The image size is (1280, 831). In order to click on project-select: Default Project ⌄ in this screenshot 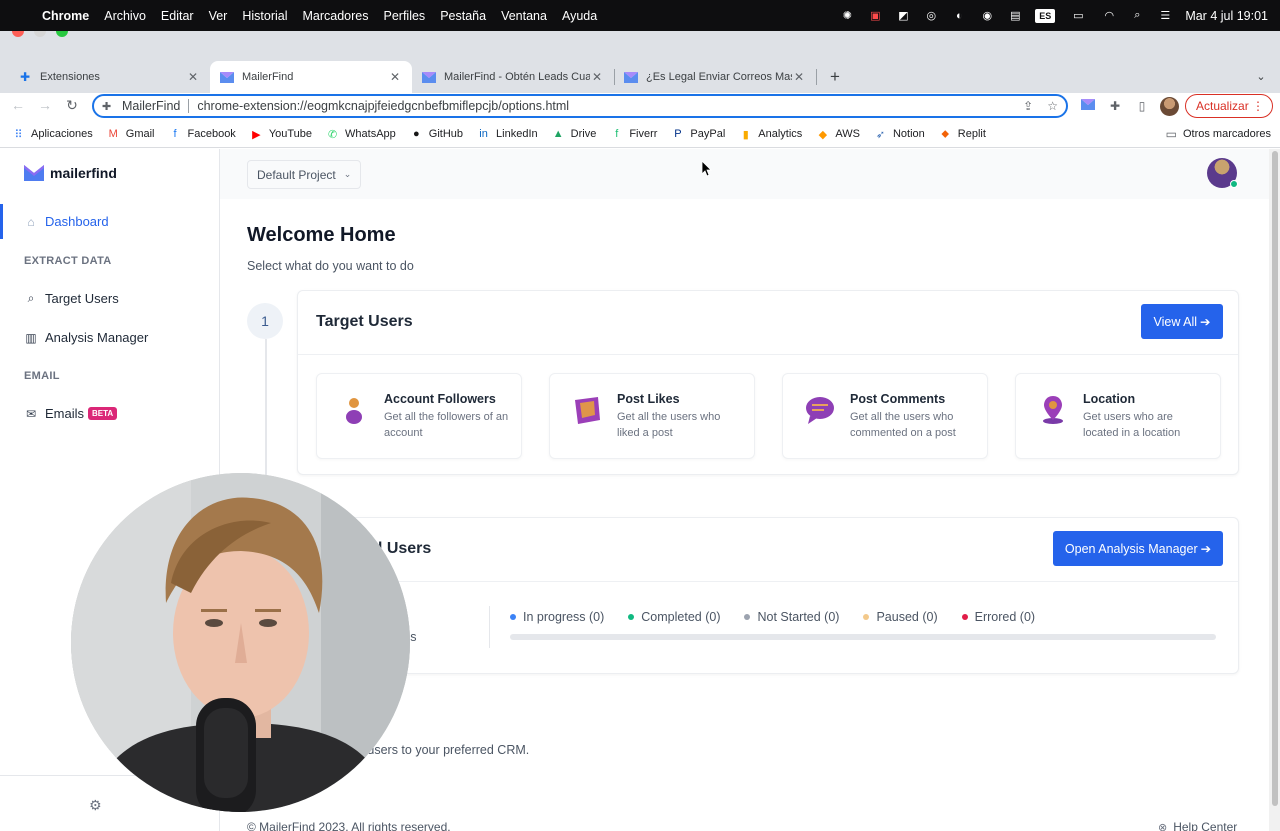, I will do `click(304, 174)`.